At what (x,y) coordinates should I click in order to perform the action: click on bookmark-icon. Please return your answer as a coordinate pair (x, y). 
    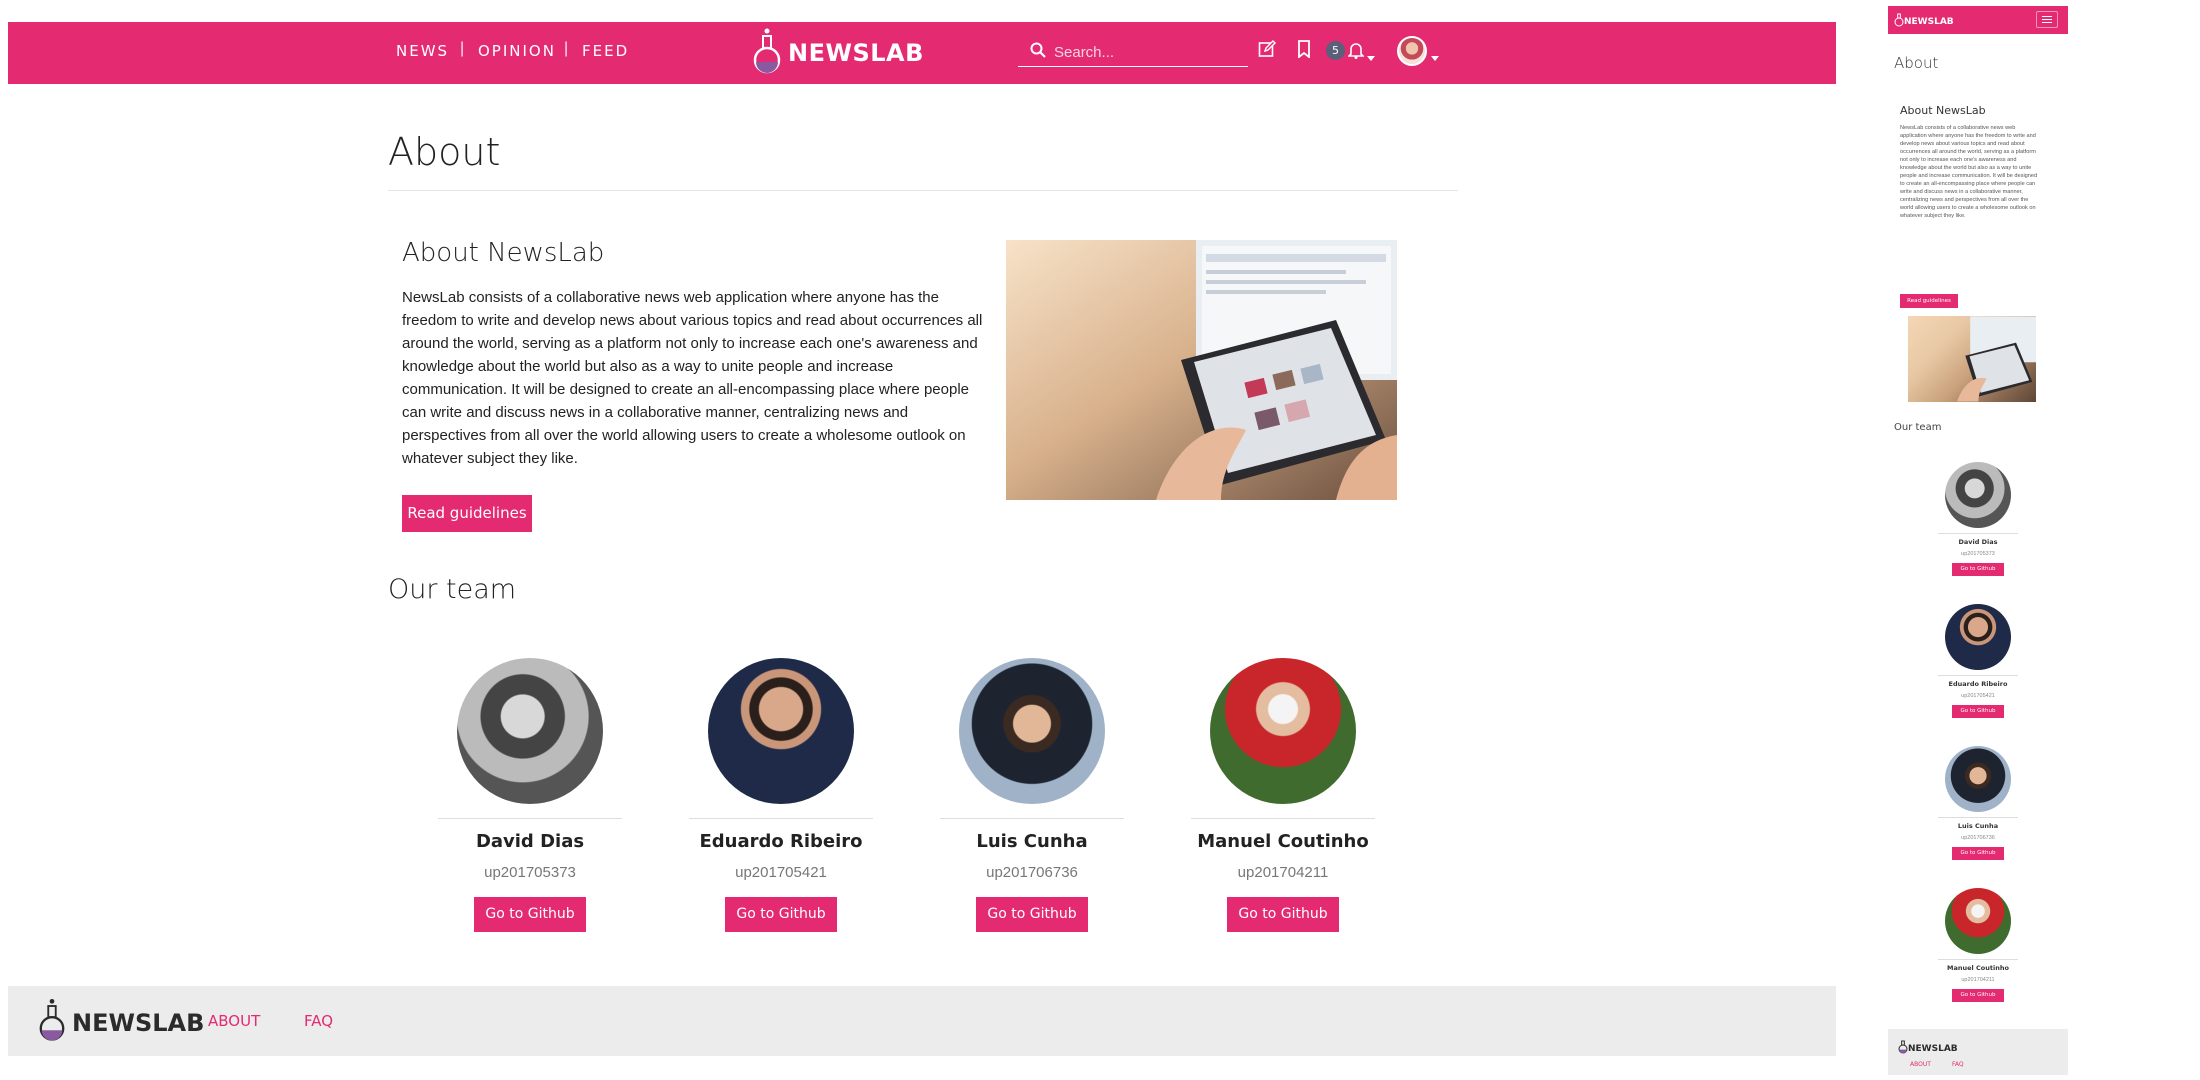
    Looking at the image, I should click on (1304, 51).